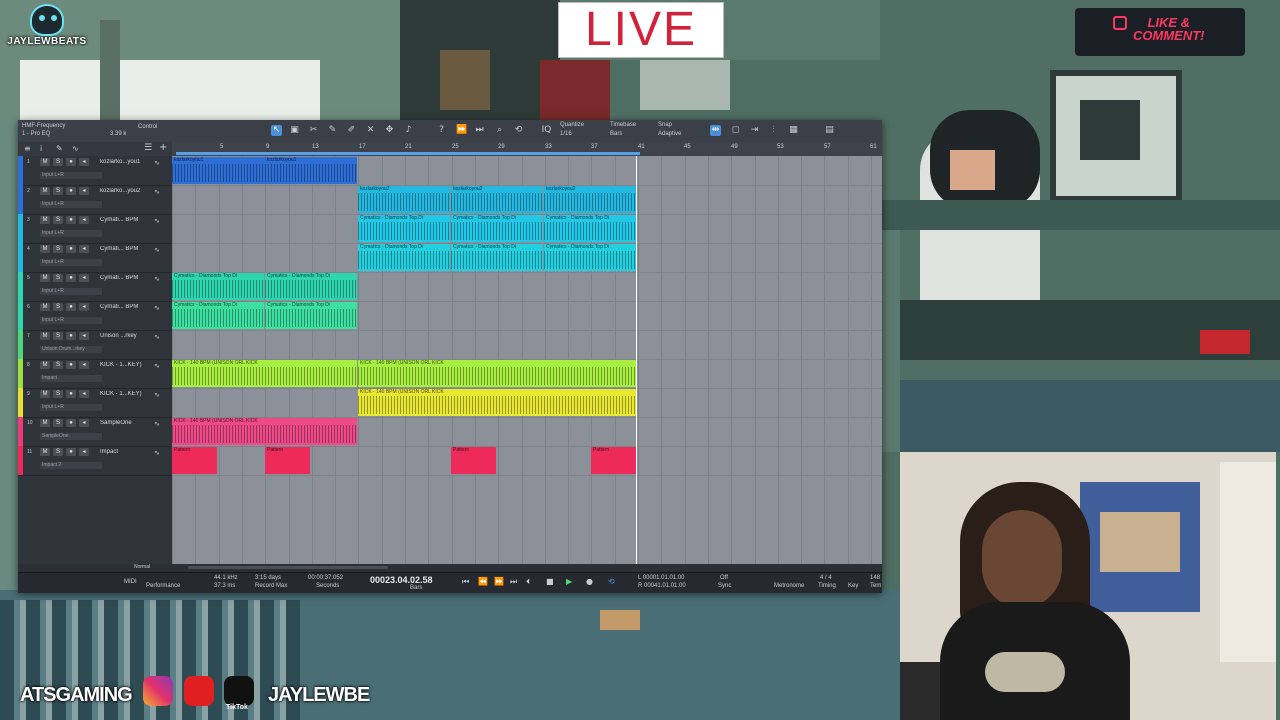 The image size is (1280, 720). I want to click on playhead, so click(636, 360).